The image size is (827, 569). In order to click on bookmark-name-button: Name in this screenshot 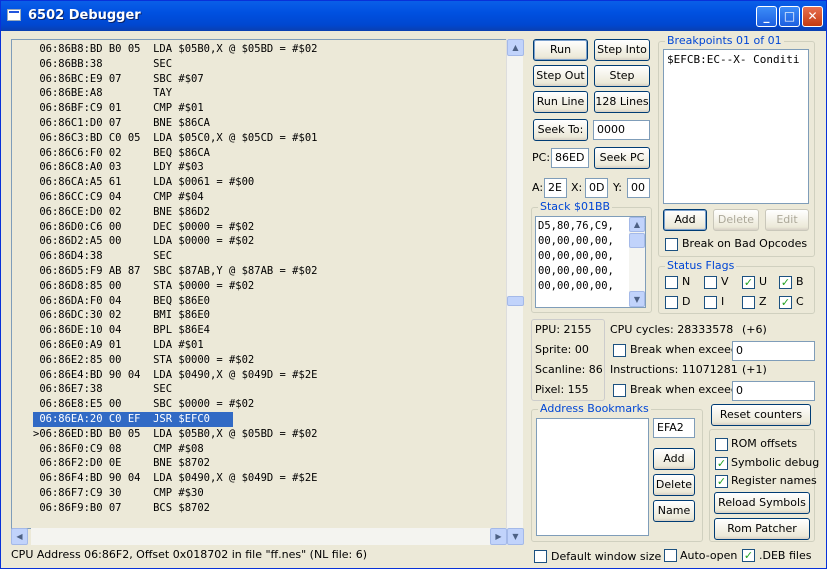, I will do `click(674, 511)`.